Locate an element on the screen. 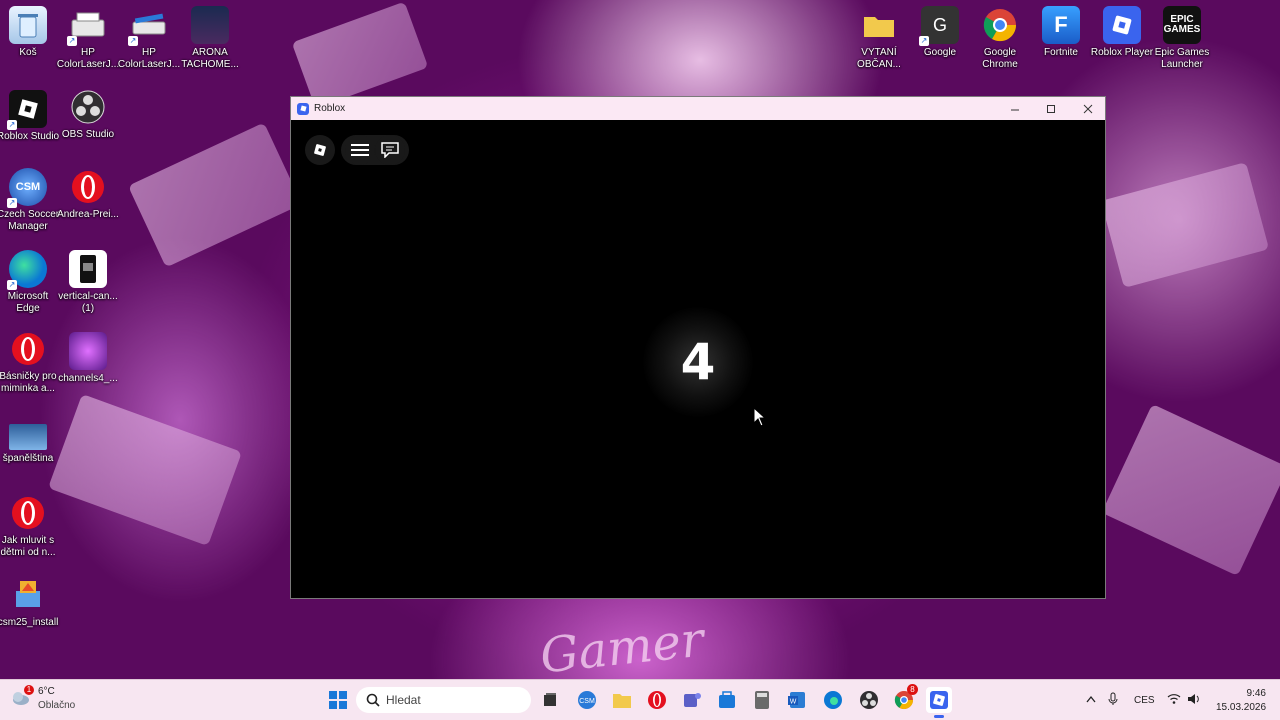 The width and height of the screenshot is (1280, 720). desktop-icon-recycle-bin: Koš is located at coordinates (29, 32).